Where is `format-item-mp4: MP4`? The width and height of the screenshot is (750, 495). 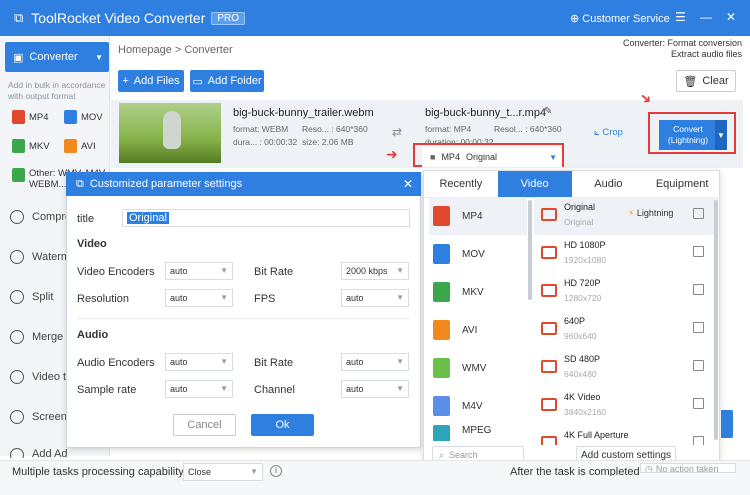 format-item-mp4: MP4 is located at coordinates (478, 216).